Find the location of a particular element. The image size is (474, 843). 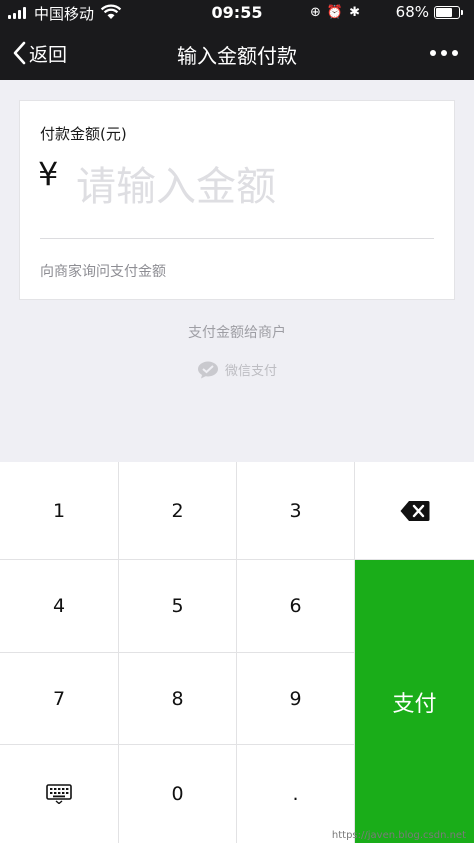

battery-level is located at coordinates (444, 12).